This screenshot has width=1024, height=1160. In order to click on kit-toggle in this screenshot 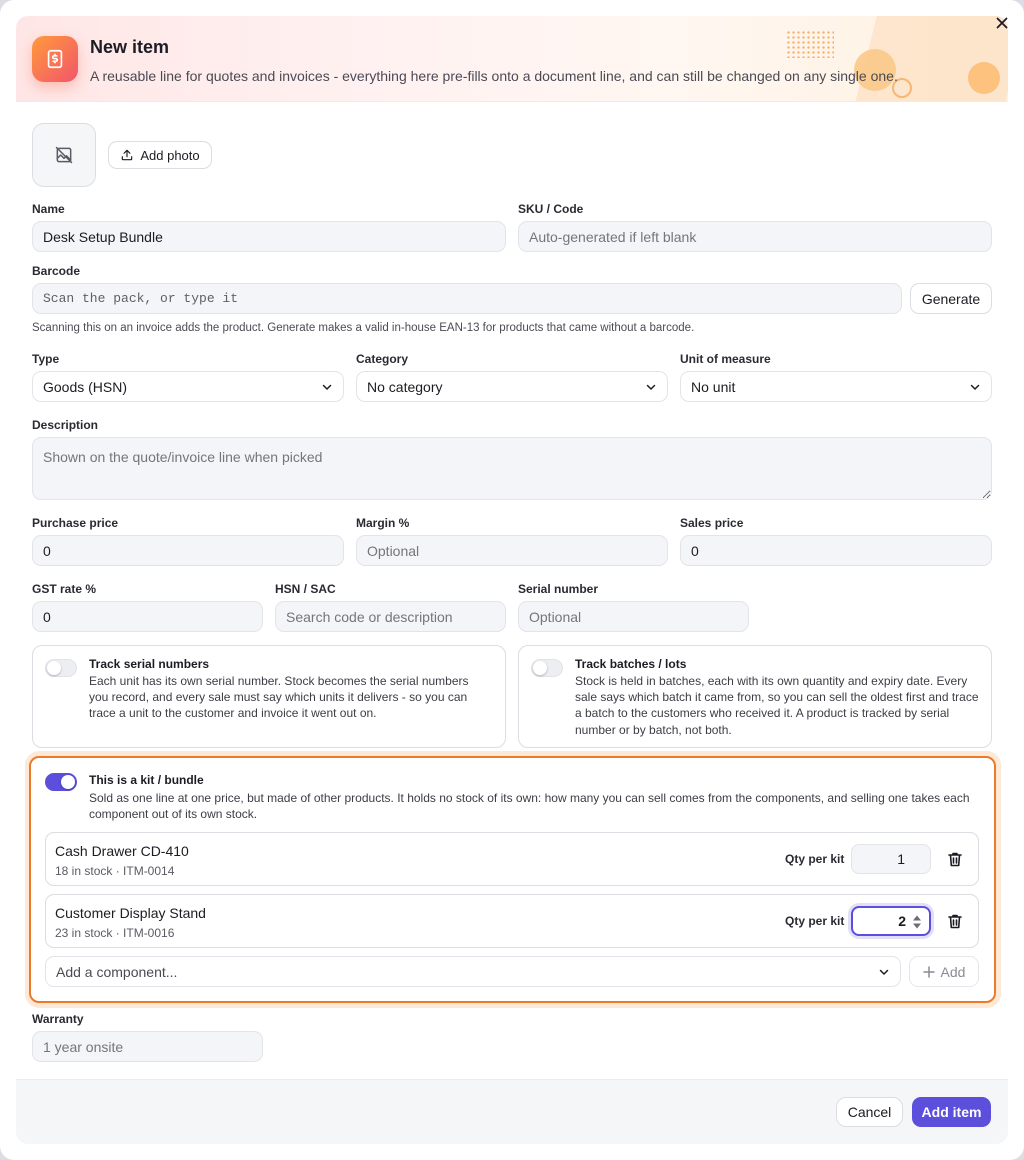, I will do `click(61, 782)`.